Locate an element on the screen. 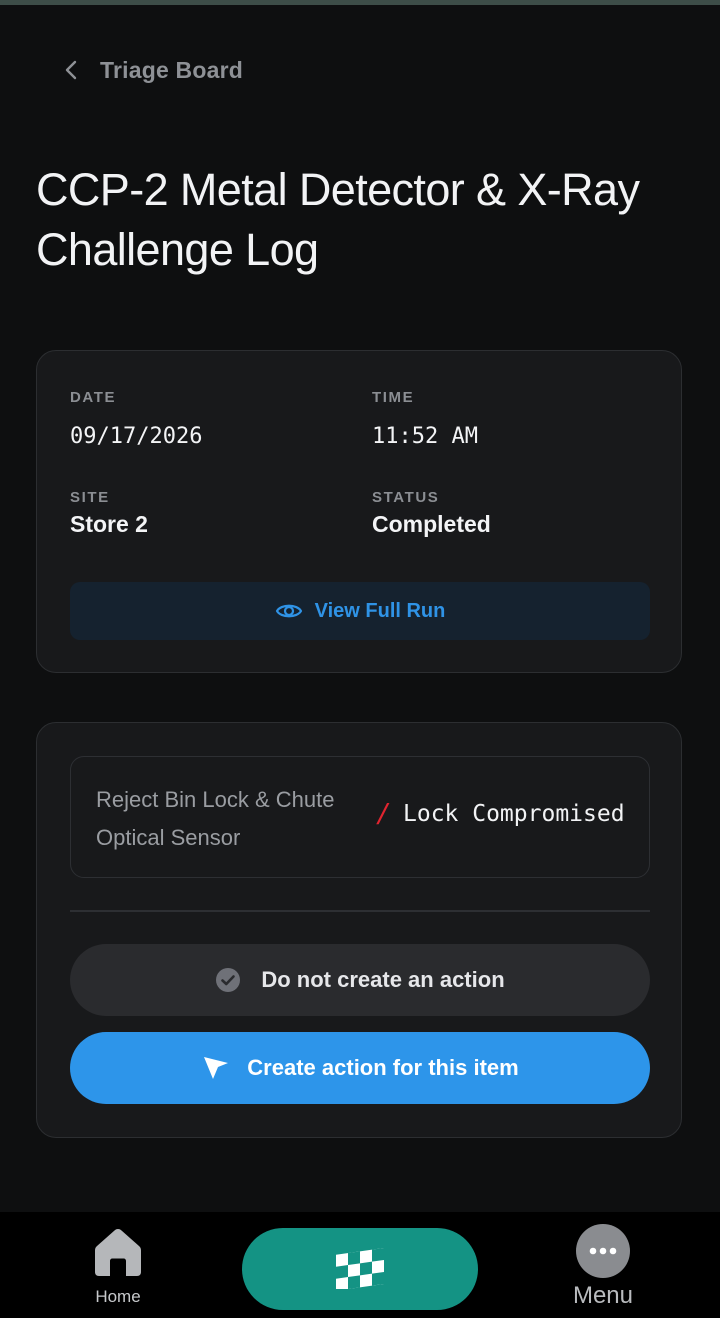  nav-home-button: Home is located at coordinates (118, 1270).